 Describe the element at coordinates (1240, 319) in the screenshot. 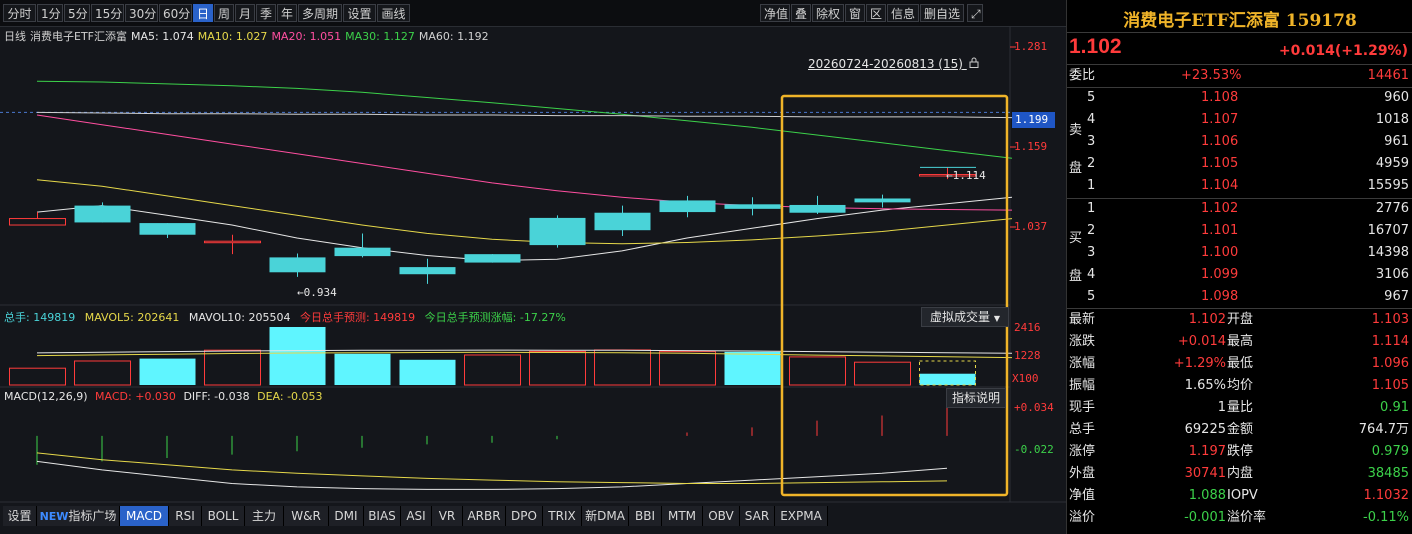

I see `stat-label: 开盘` at that location.